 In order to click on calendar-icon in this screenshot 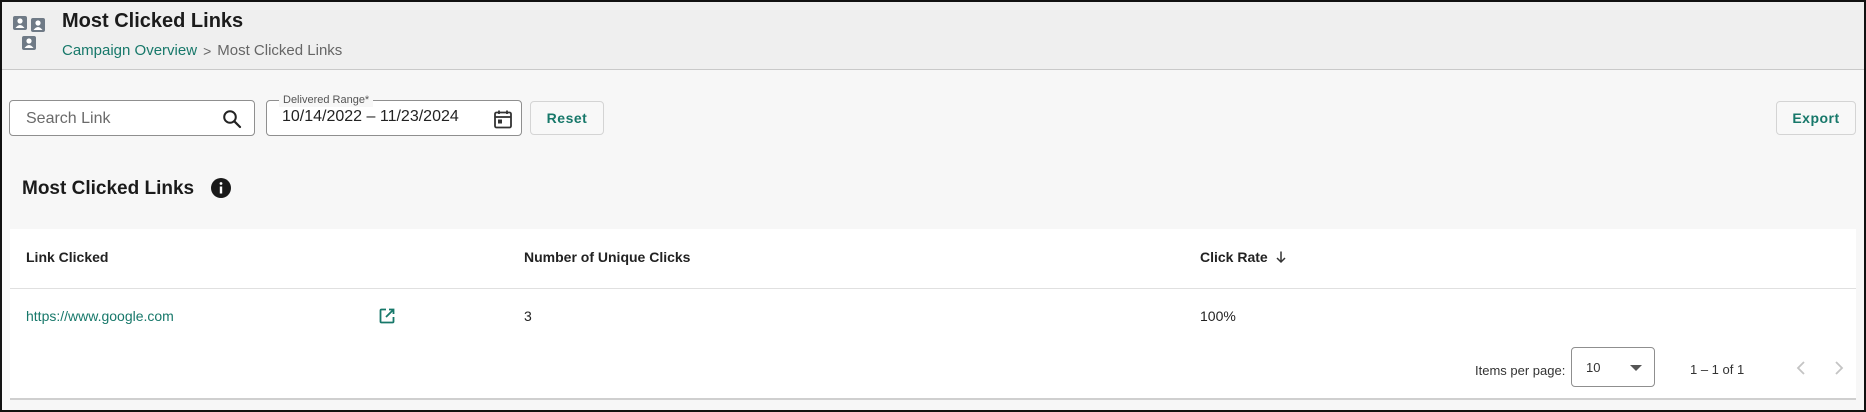, I will do `click(503, 119)`.